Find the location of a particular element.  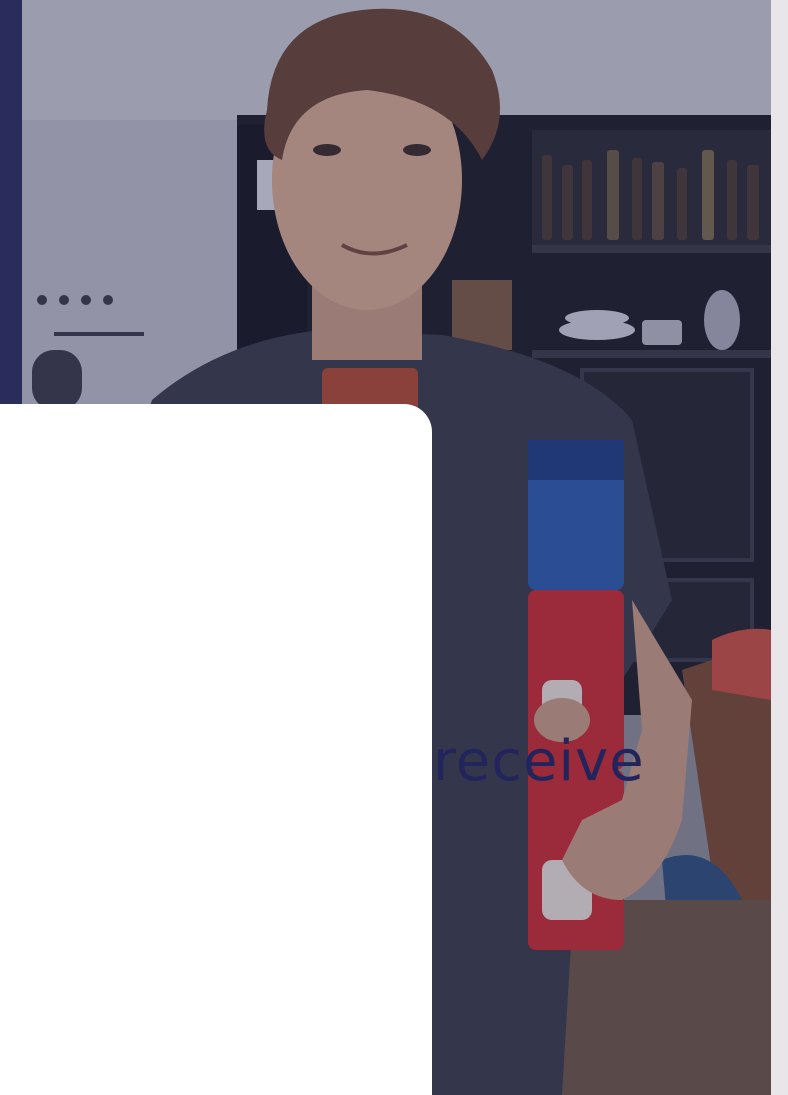

card-headline: receive is located at coordinates (394, 762).